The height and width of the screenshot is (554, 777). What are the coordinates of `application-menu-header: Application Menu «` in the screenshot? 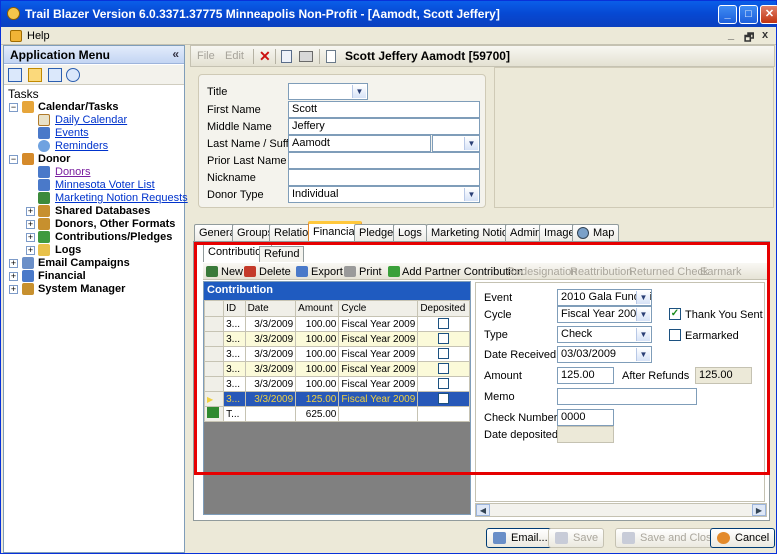 It's located at (94, 55).